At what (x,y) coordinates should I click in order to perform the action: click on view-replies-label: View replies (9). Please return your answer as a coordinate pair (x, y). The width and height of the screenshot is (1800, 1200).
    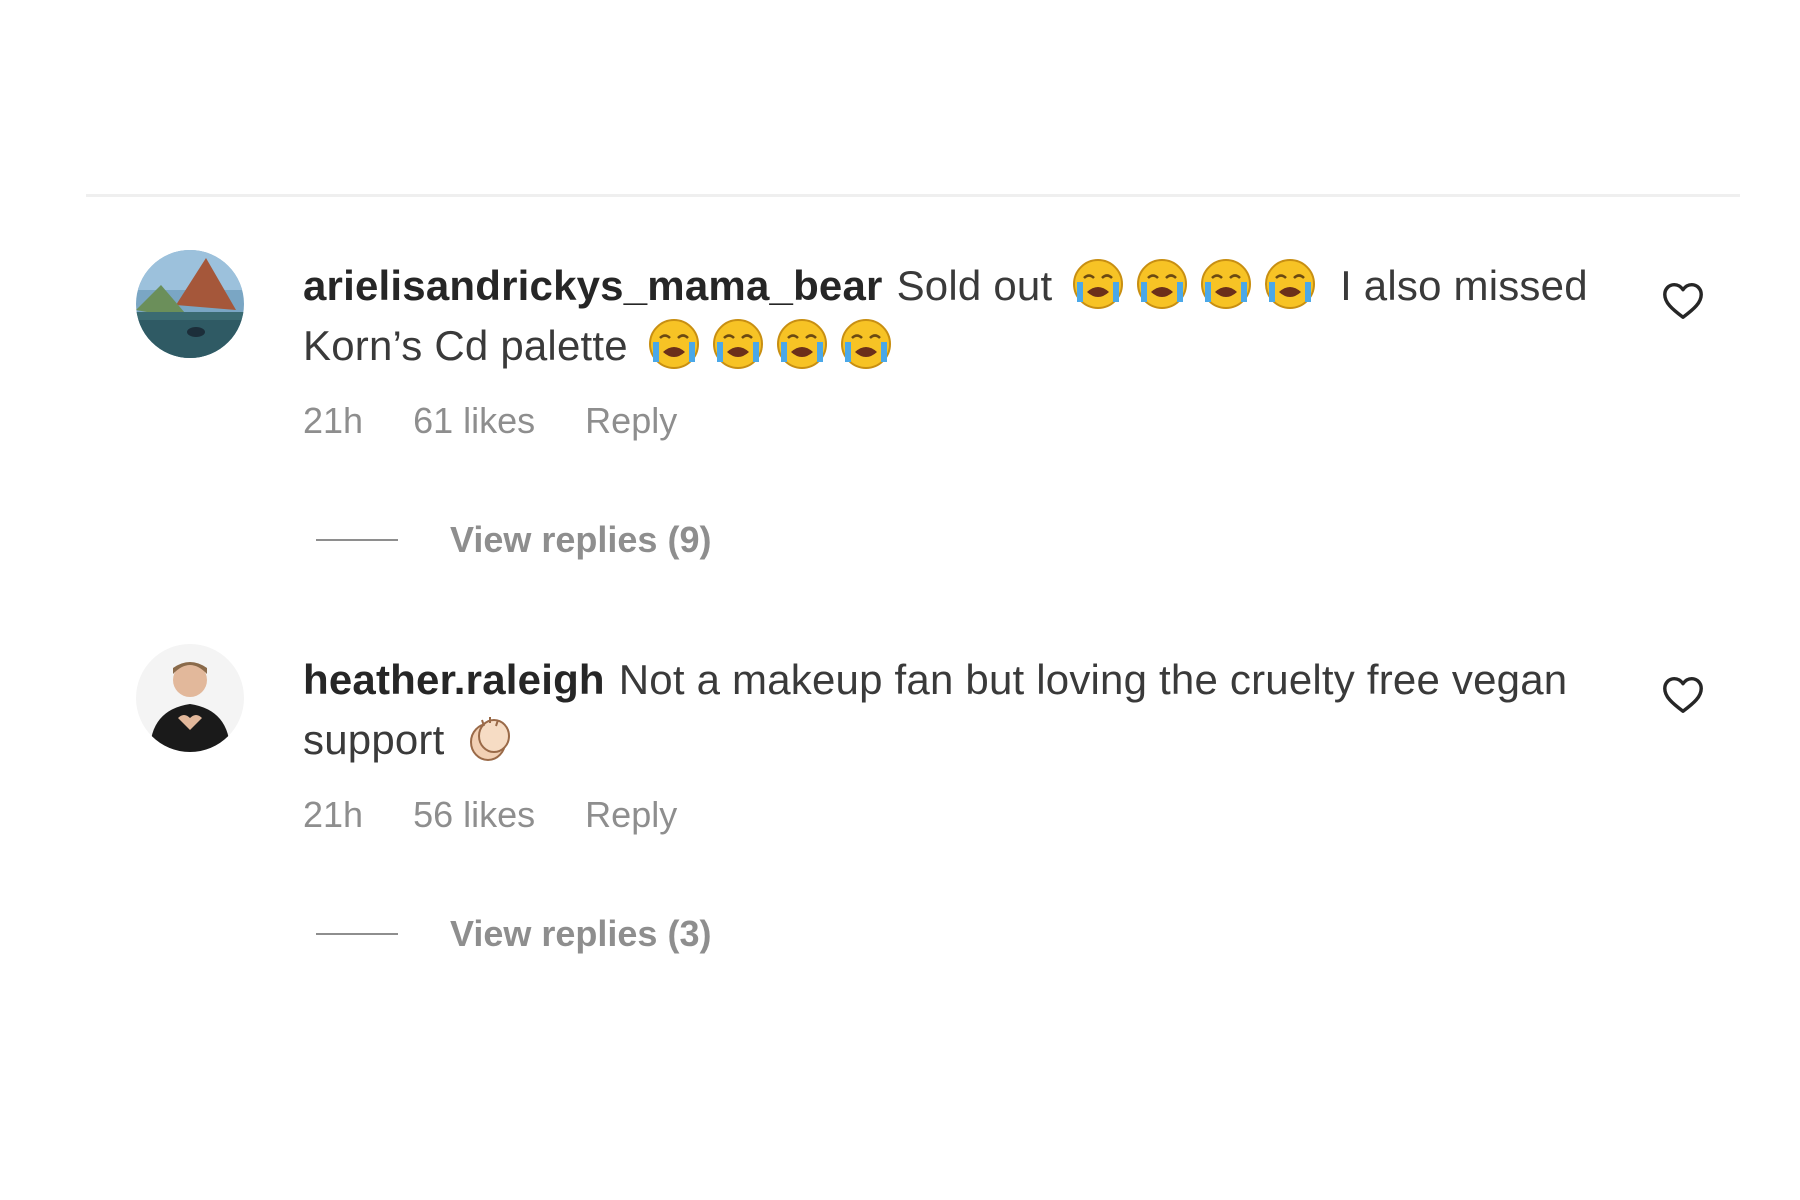
    Looking at the image, I should click on (581, 539).